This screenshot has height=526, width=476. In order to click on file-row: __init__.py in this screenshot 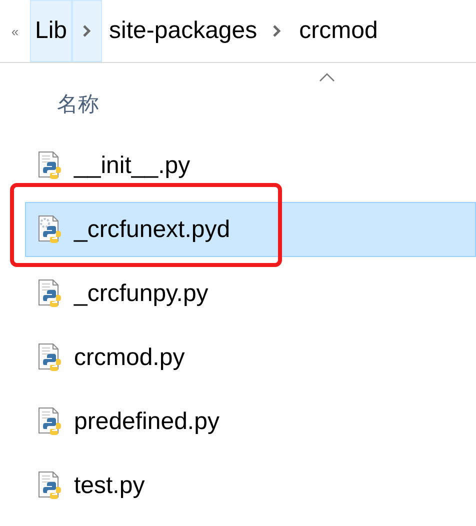, I will do `click(250, 165)`.